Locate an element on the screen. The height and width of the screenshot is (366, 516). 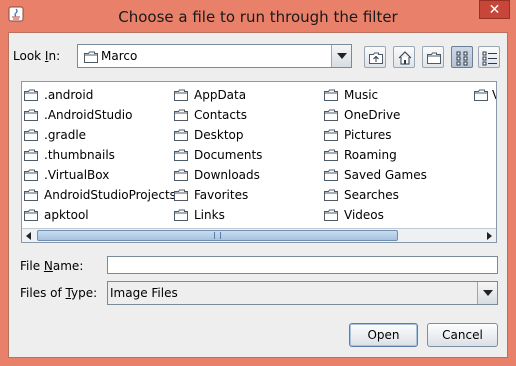
file-name: Music is located at coordinates (361, 95).